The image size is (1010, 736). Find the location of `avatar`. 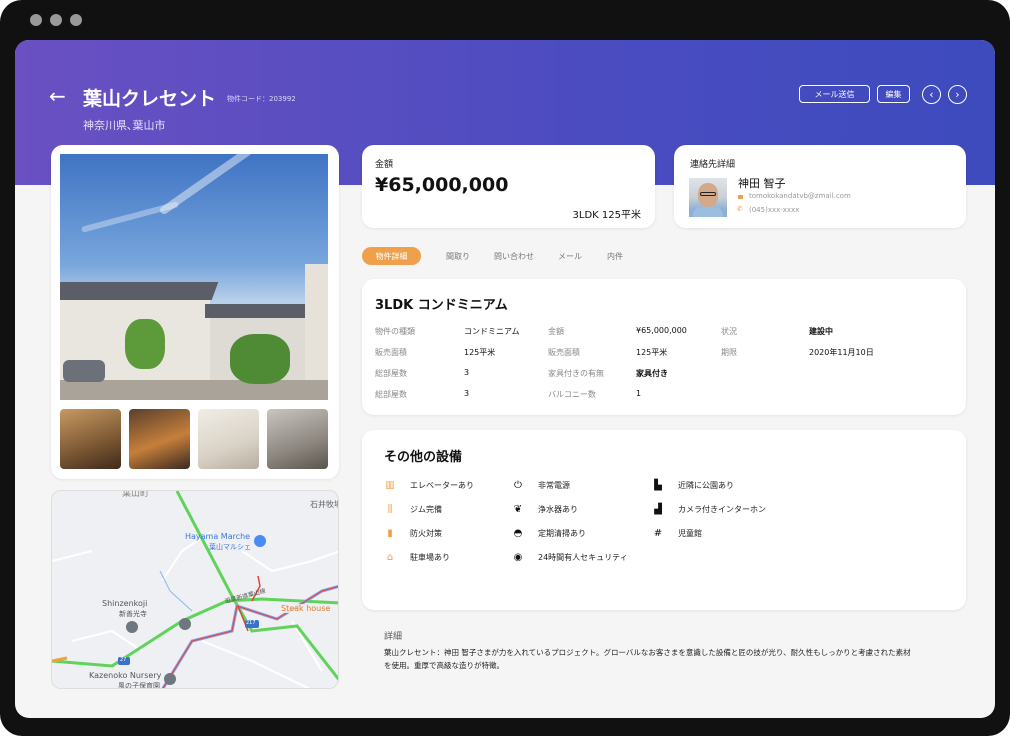

avatar is located at coordinates (708, 197).